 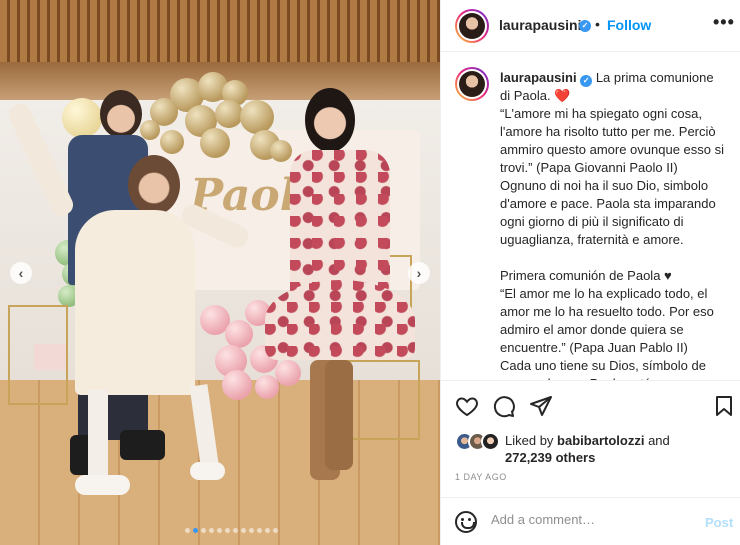 I want to click on carousel-next-button: ›, so click(x=419, y=273).